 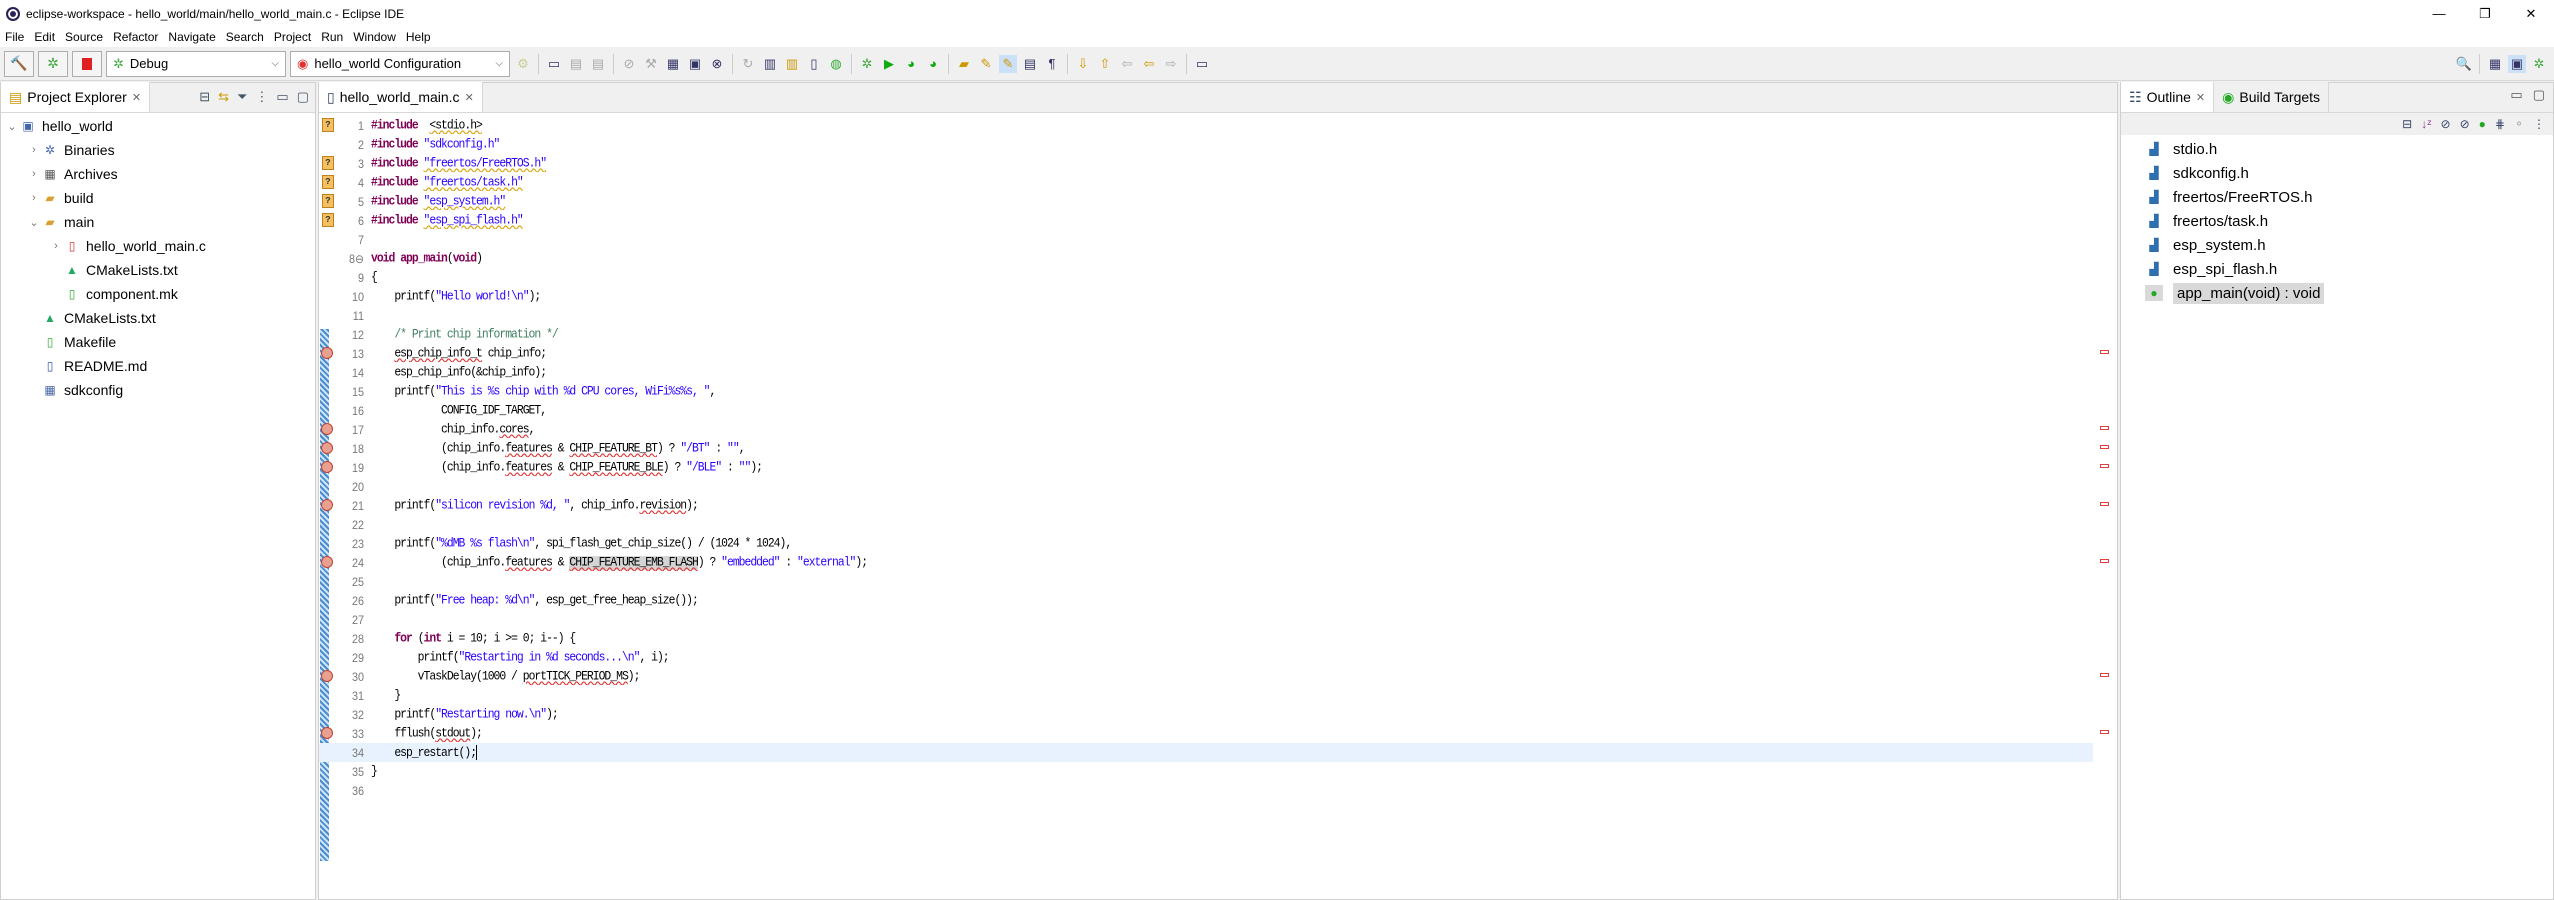 I want to click on menu-edit: Edit, so click(x=44, y=37).